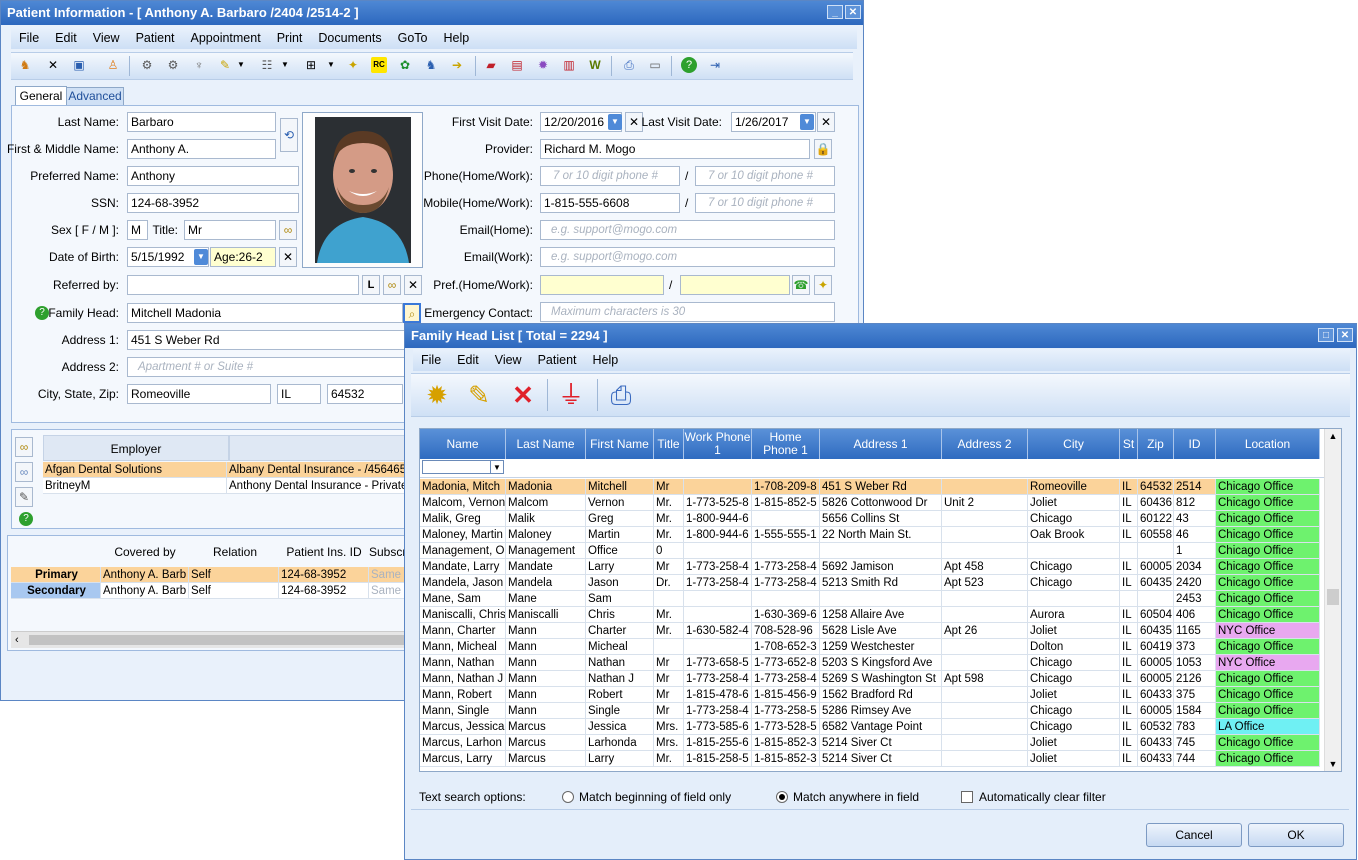 The width and height of the screenshot is (1358, 860). What do you see at coordinates (1195, 647) in the screenshot?
I see `table-cell: 373` at bounding box center [1195, 647].